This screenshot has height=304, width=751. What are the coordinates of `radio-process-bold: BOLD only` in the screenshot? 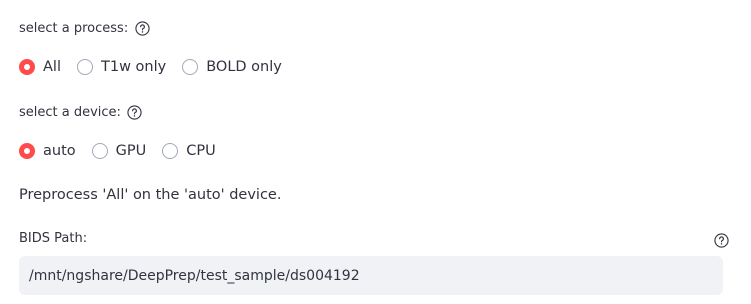 It's located at (232, 67).